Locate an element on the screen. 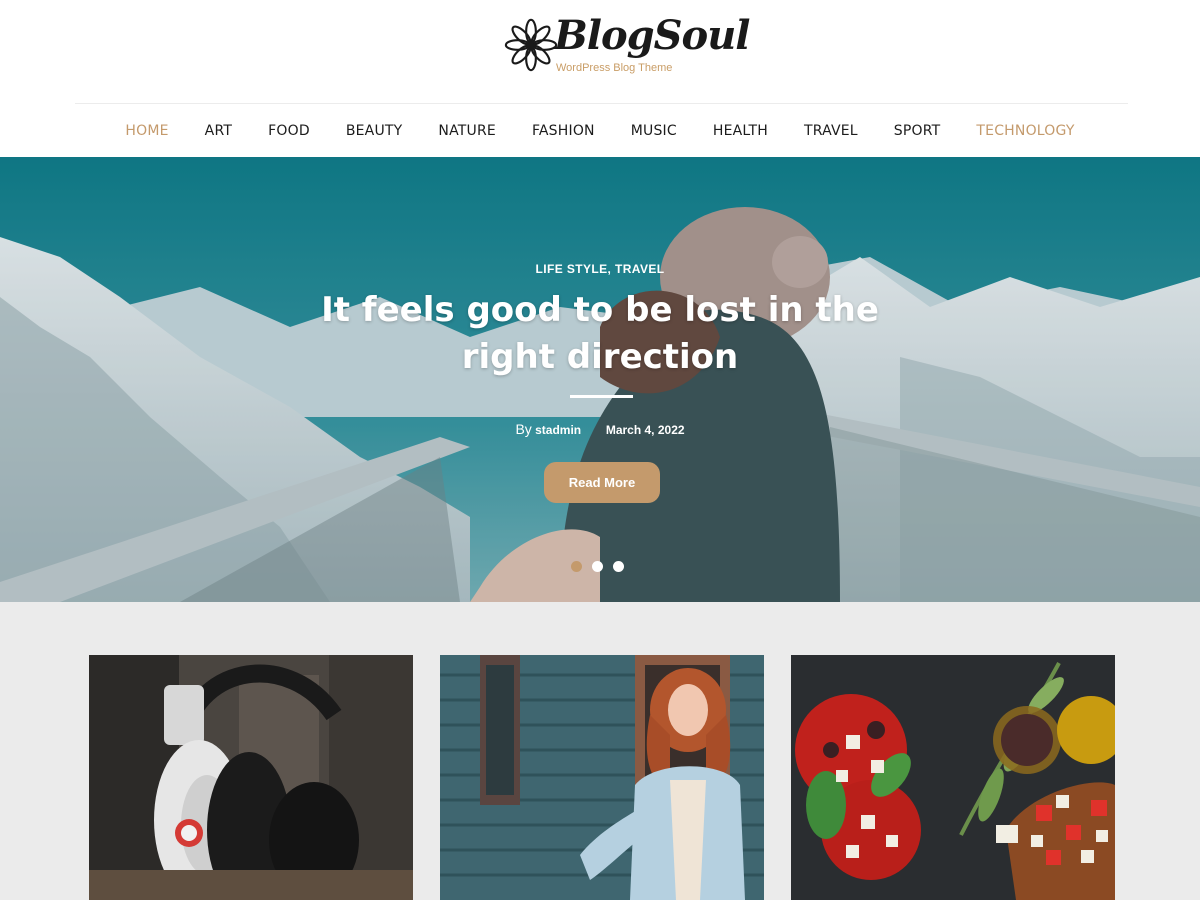  nav-item-nature: NATURE is located at coordinates (467, 131).